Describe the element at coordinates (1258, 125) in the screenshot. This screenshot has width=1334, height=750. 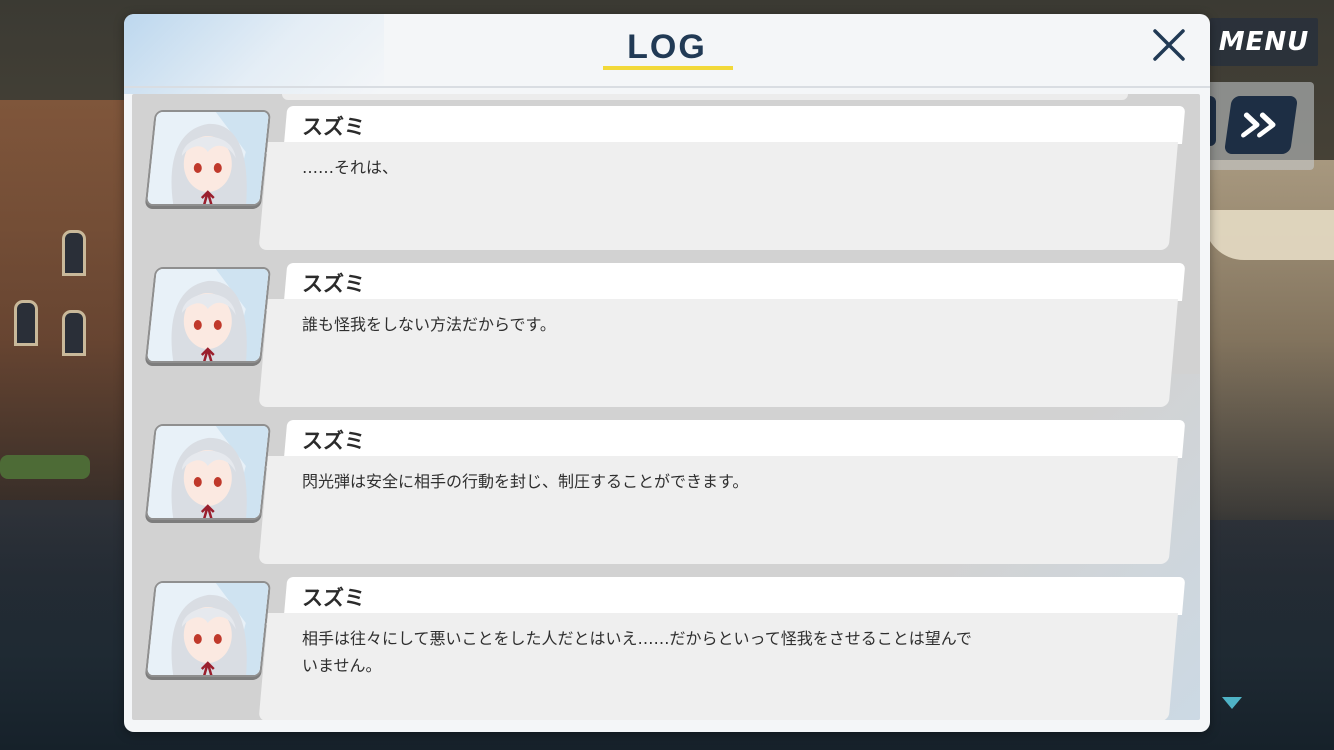
I see `skip-forward-icon` at that location.